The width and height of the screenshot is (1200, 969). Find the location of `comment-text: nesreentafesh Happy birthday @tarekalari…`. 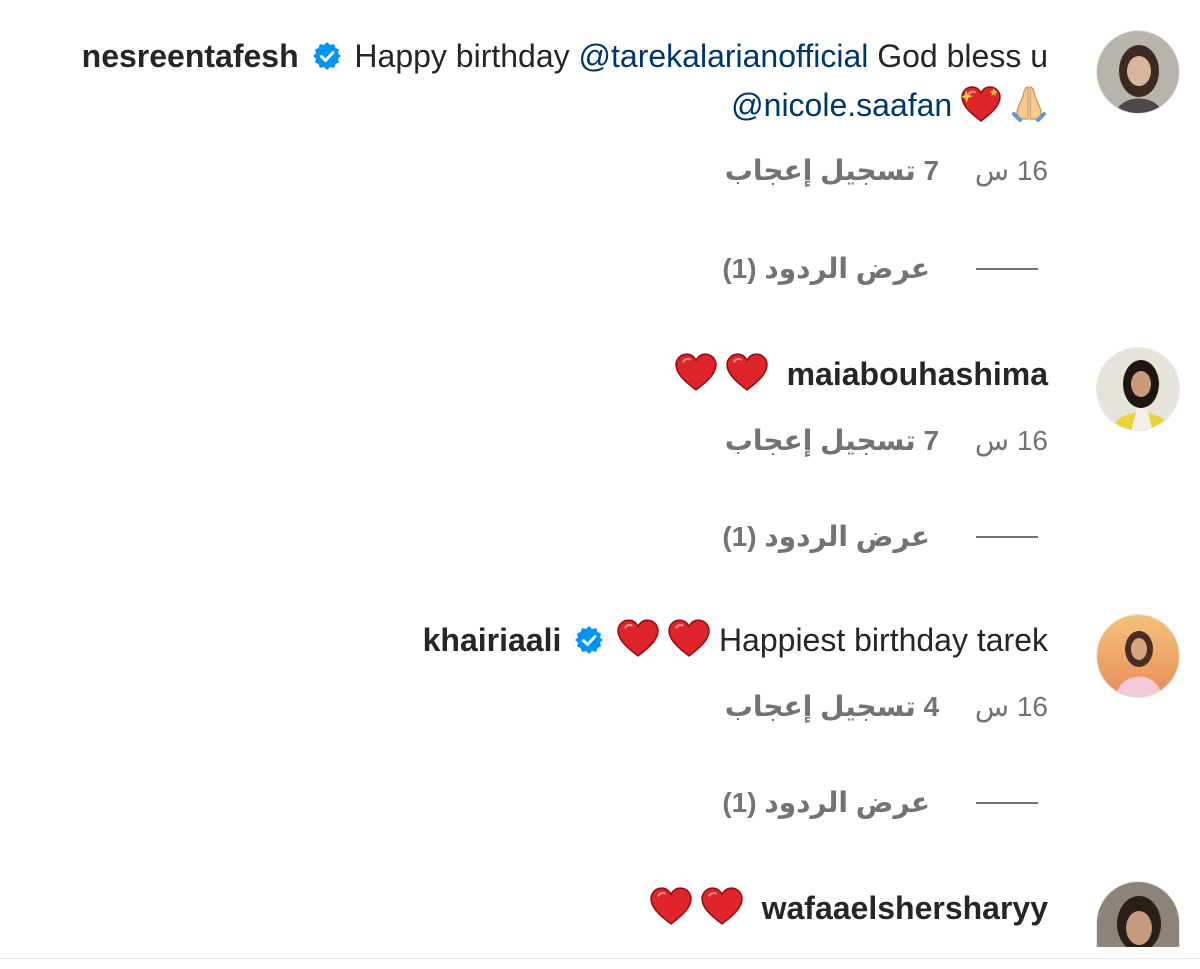

comment-text: nesreentafesh Happy birthday @tarekalari… is located at coordinates (548, 81).